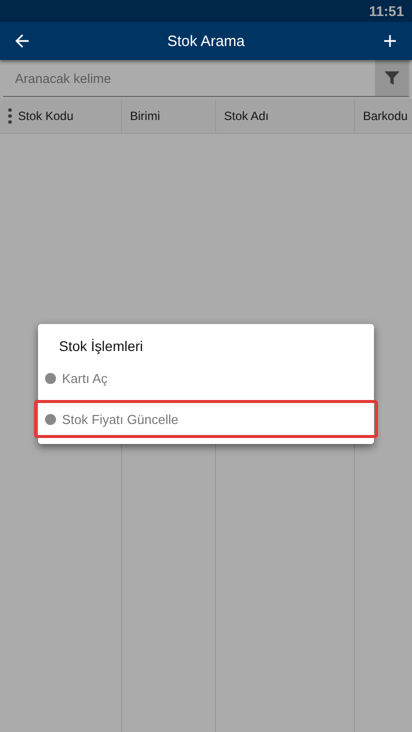 The width and height of the screenshot is (412, 732). What do you see at coordinates (392, 78) in the screenshot?
I see `filter-icon` at bounding box center [392, 78].